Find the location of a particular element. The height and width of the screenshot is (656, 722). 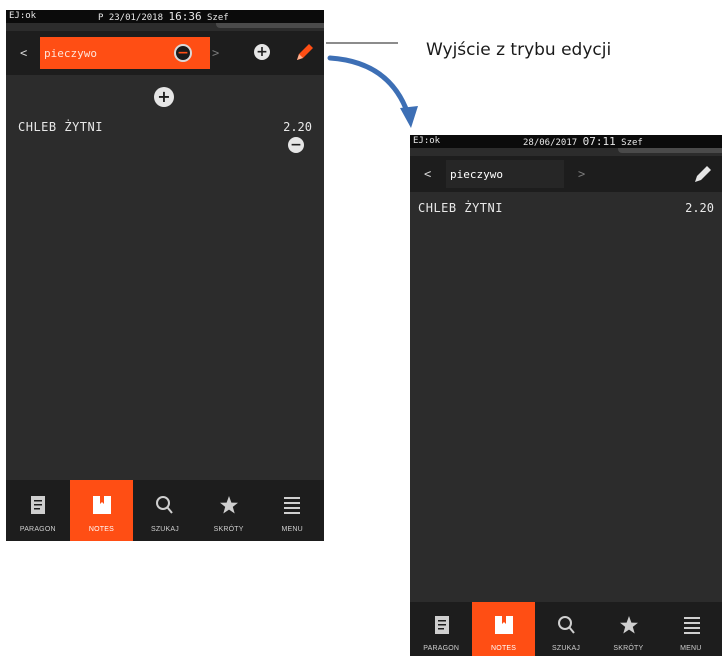

status-bar: EJ:ok 28/06/2017 07:11 Szef is located at coordinates (566, 141).